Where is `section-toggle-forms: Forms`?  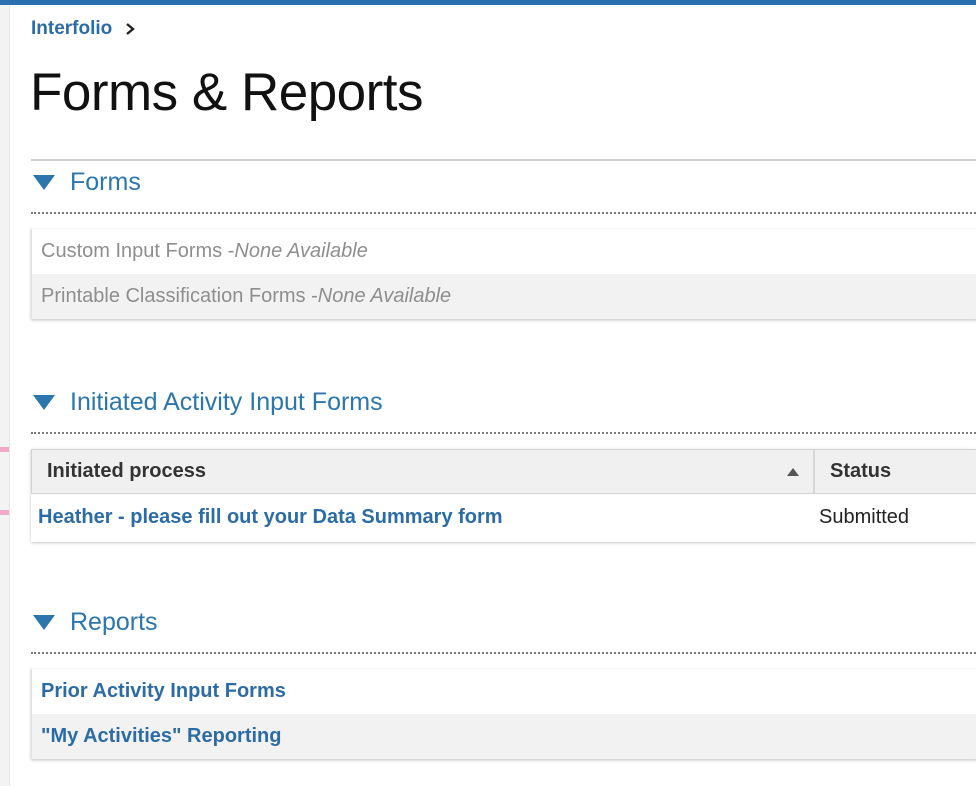
section-toggle-forms: Forms is located at coordinates (87, 182).